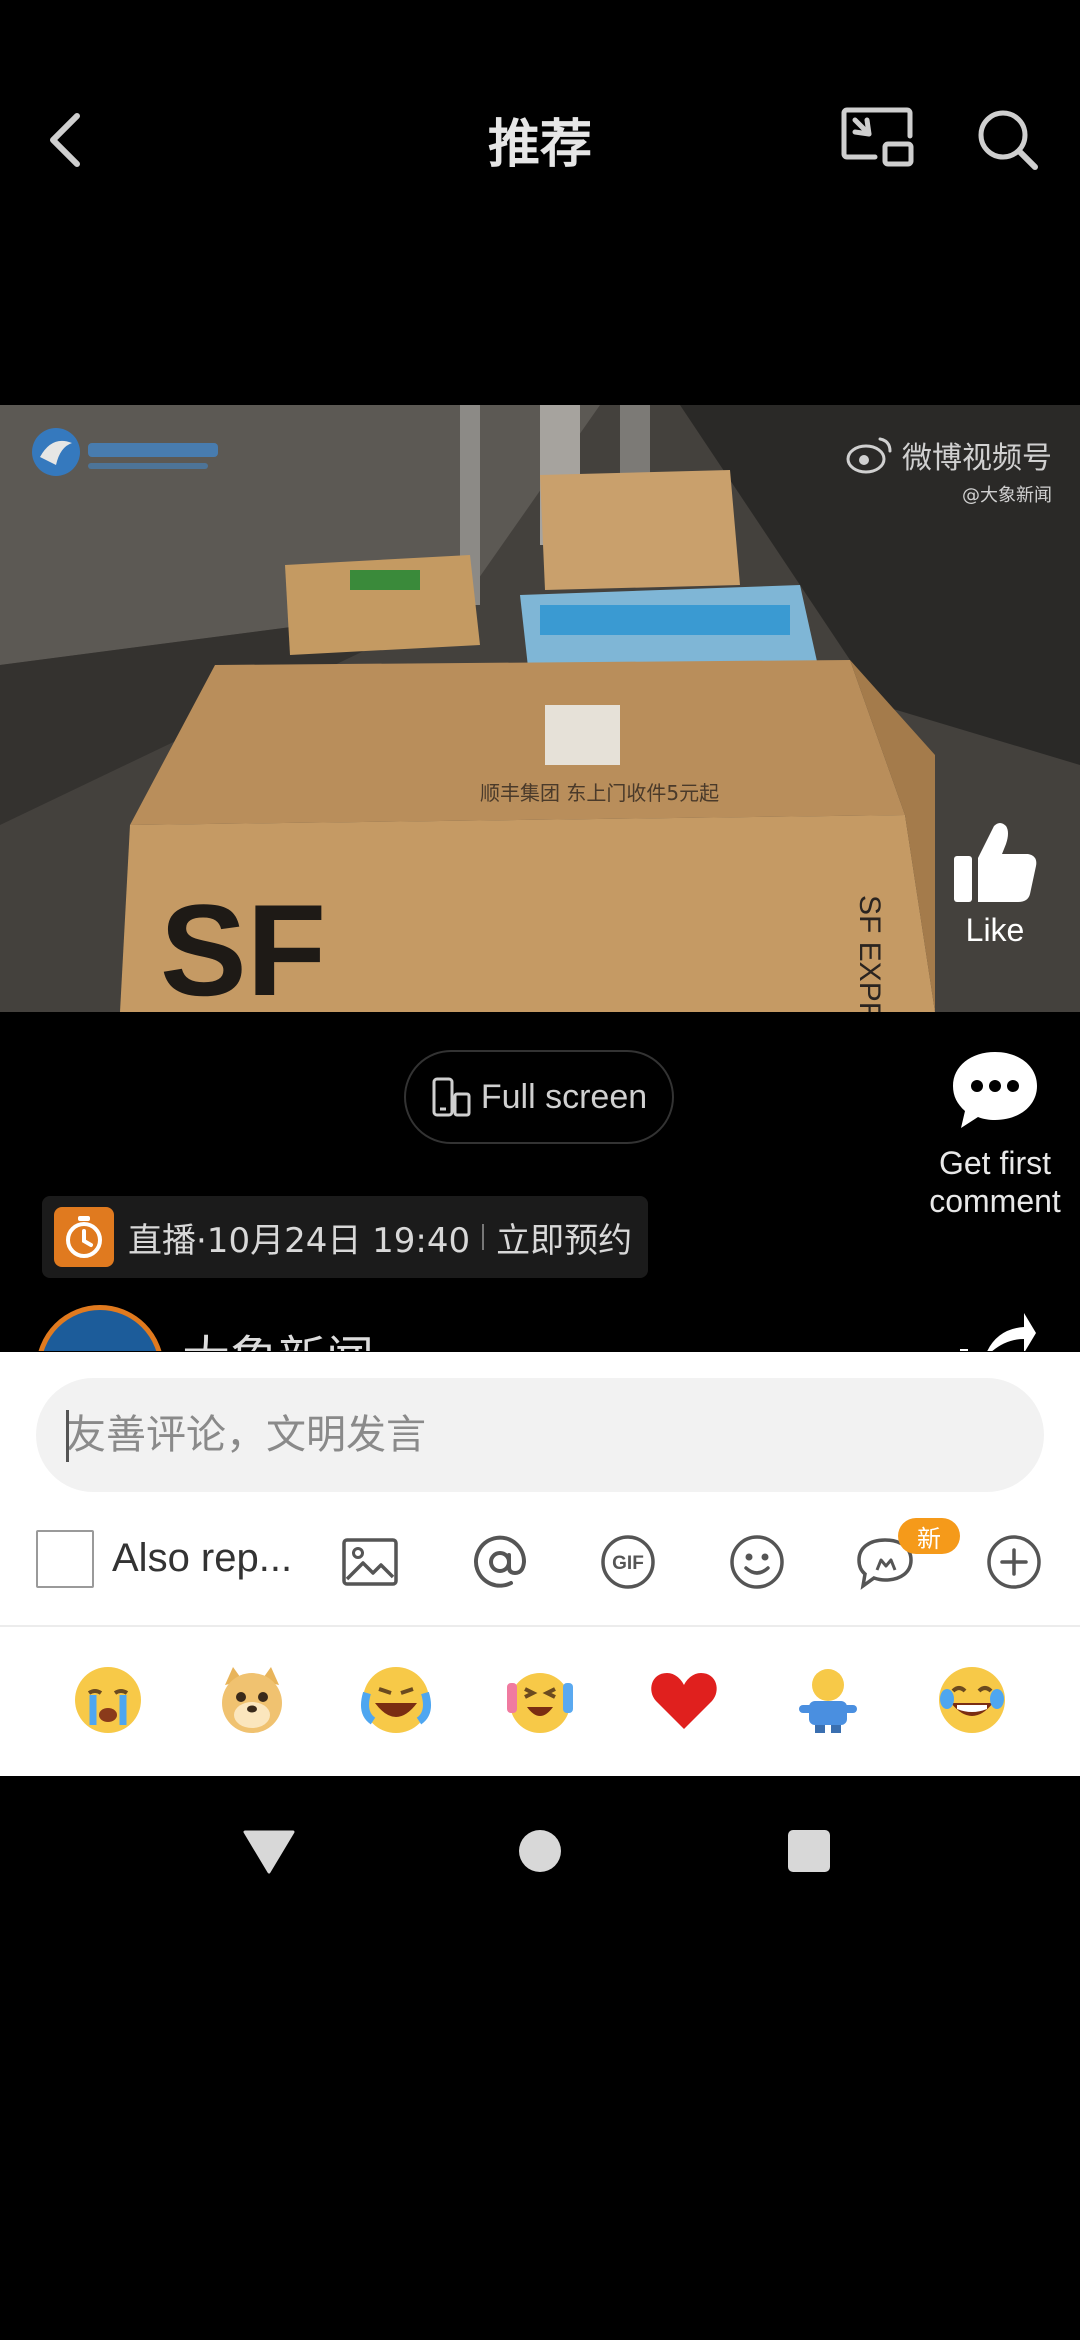 The width and height of the screenshot is (1080, 2340). What do you see at coordinates (243, 944) in the screenshot?
I see `box-brand-text: SF` at bounding box center [243, 944].